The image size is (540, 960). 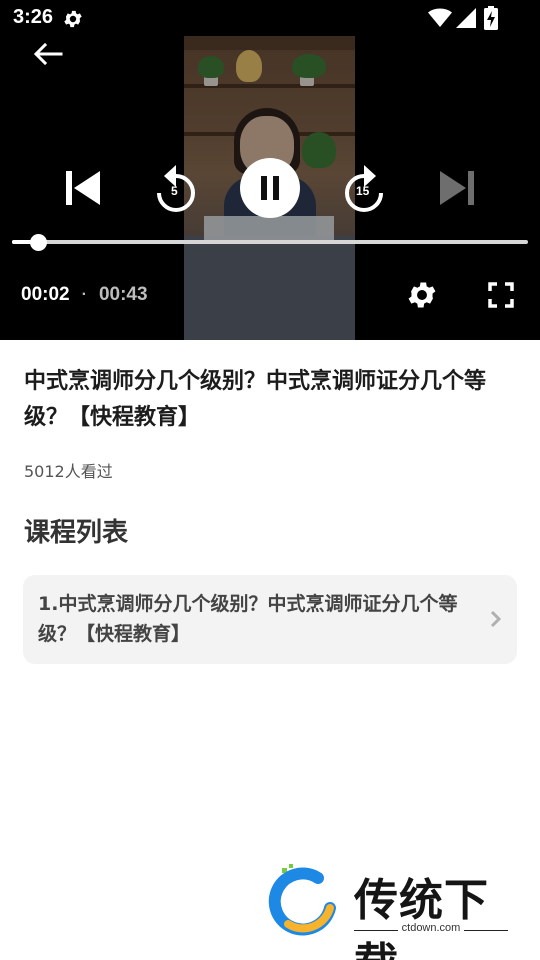 What do you see at coordinates (174, 191) in the screenshot?
I see `rewind-seconds: 5` at bounding box center [174, 191].